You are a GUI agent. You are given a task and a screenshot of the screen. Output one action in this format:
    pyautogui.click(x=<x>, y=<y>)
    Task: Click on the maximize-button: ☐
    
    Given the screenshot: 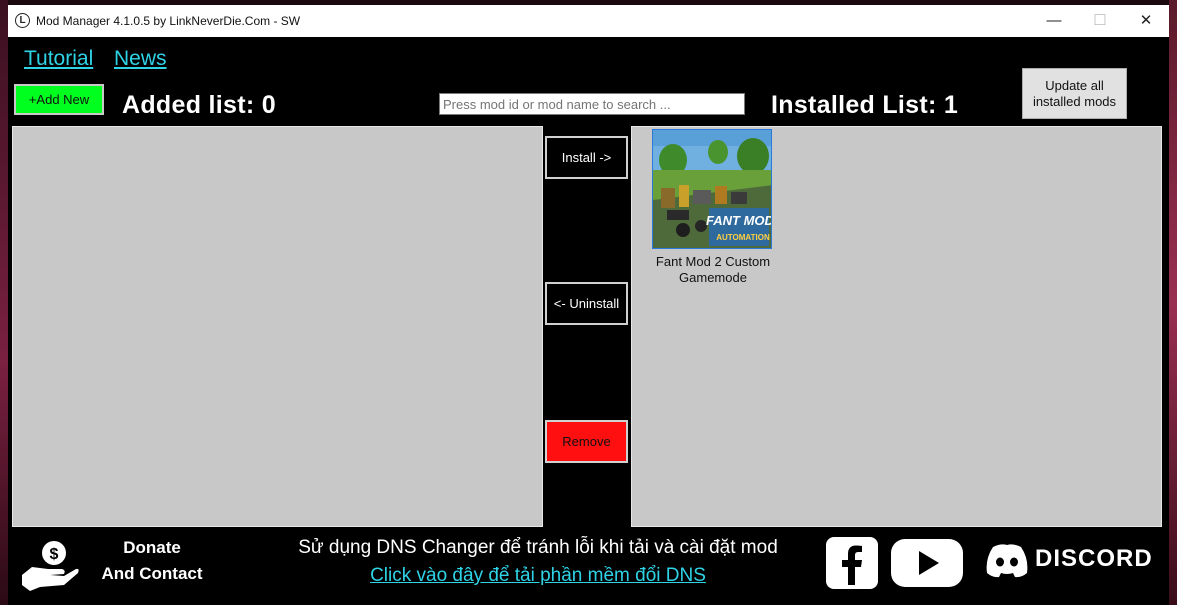 What is the action you would take?
    pyautogui.click(x=1100, y=21)
    